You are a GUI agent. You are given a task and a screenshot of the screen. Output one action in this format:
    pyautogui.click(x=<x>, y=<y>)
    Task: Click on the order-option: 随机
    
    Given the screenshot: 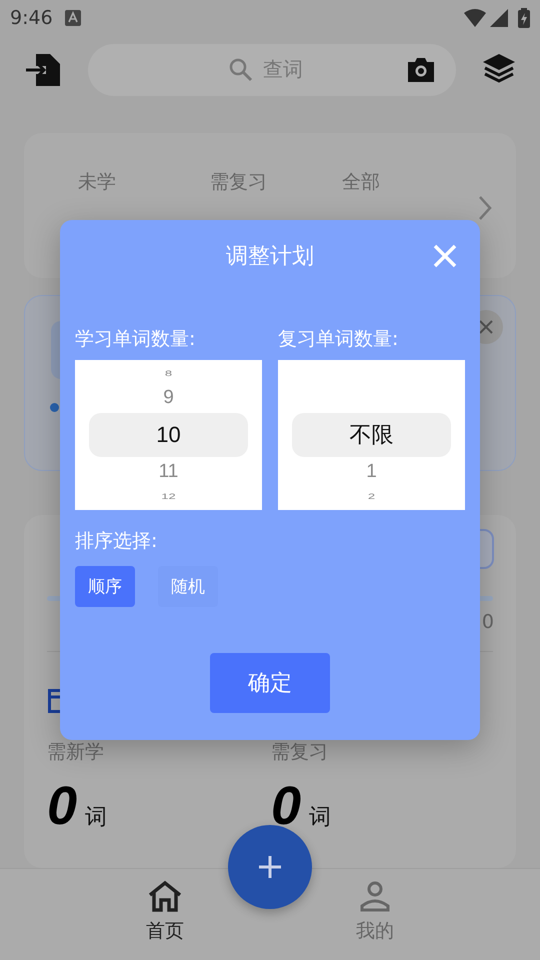 What is the action you would take?
    pyautogui.click(x=188, y=586)
    